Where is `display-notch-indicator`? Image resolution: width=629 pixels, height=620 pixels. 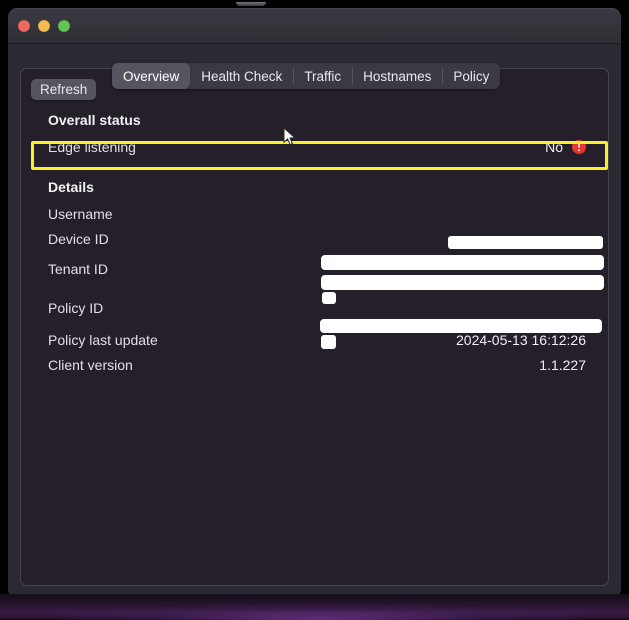
display-notch-indicator is located at coordinates (251, 4).